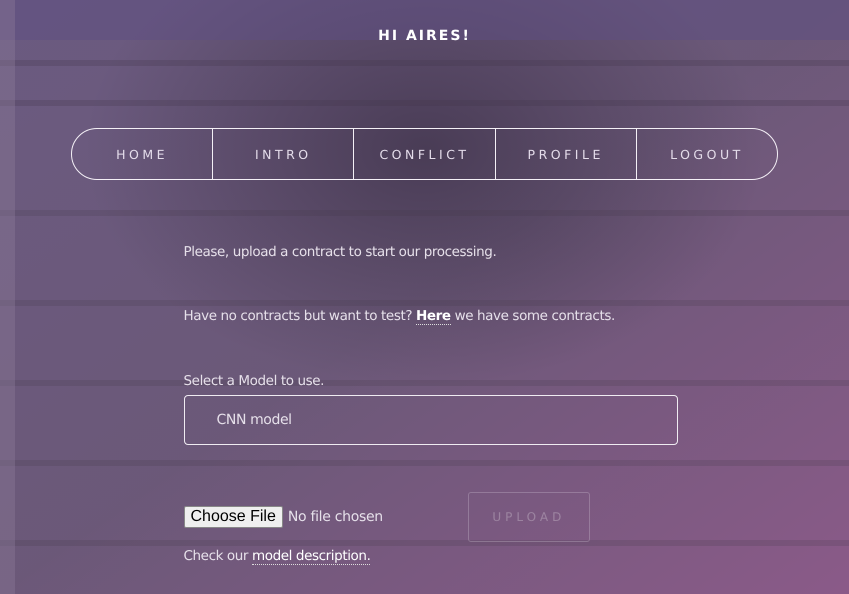  Describe the element at coordinates (233, 517) in the screenshot. I see `choose-file-button: Choose File` at that location.